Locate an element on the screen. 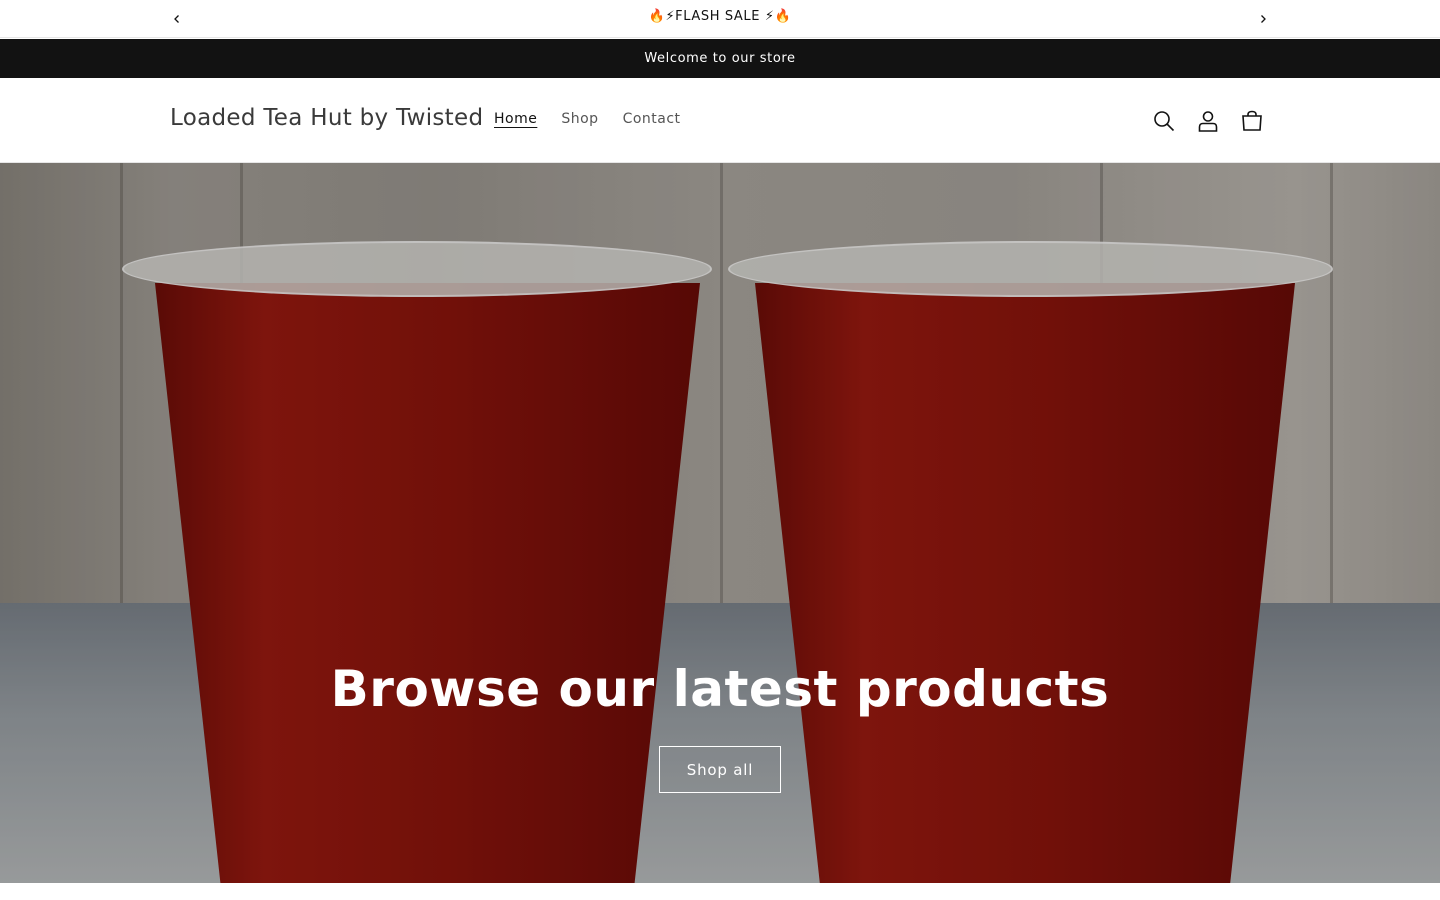 The image size is (1440, 900). welcome-message: Welcome to our store is located at coordinates (720, 58).